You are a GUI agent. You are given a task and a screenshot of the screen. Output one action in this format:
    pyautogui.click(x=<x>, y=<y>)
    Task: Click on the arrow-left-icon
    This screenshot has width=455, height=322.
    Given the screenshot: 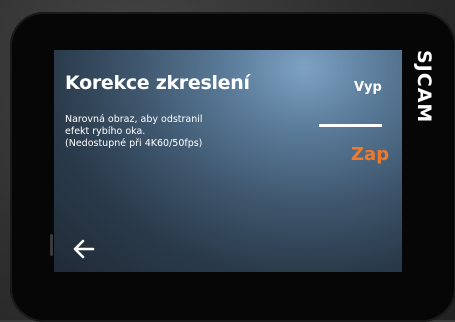 What is the action you would take?
    pyautogui.click(x=84, y=249)
    